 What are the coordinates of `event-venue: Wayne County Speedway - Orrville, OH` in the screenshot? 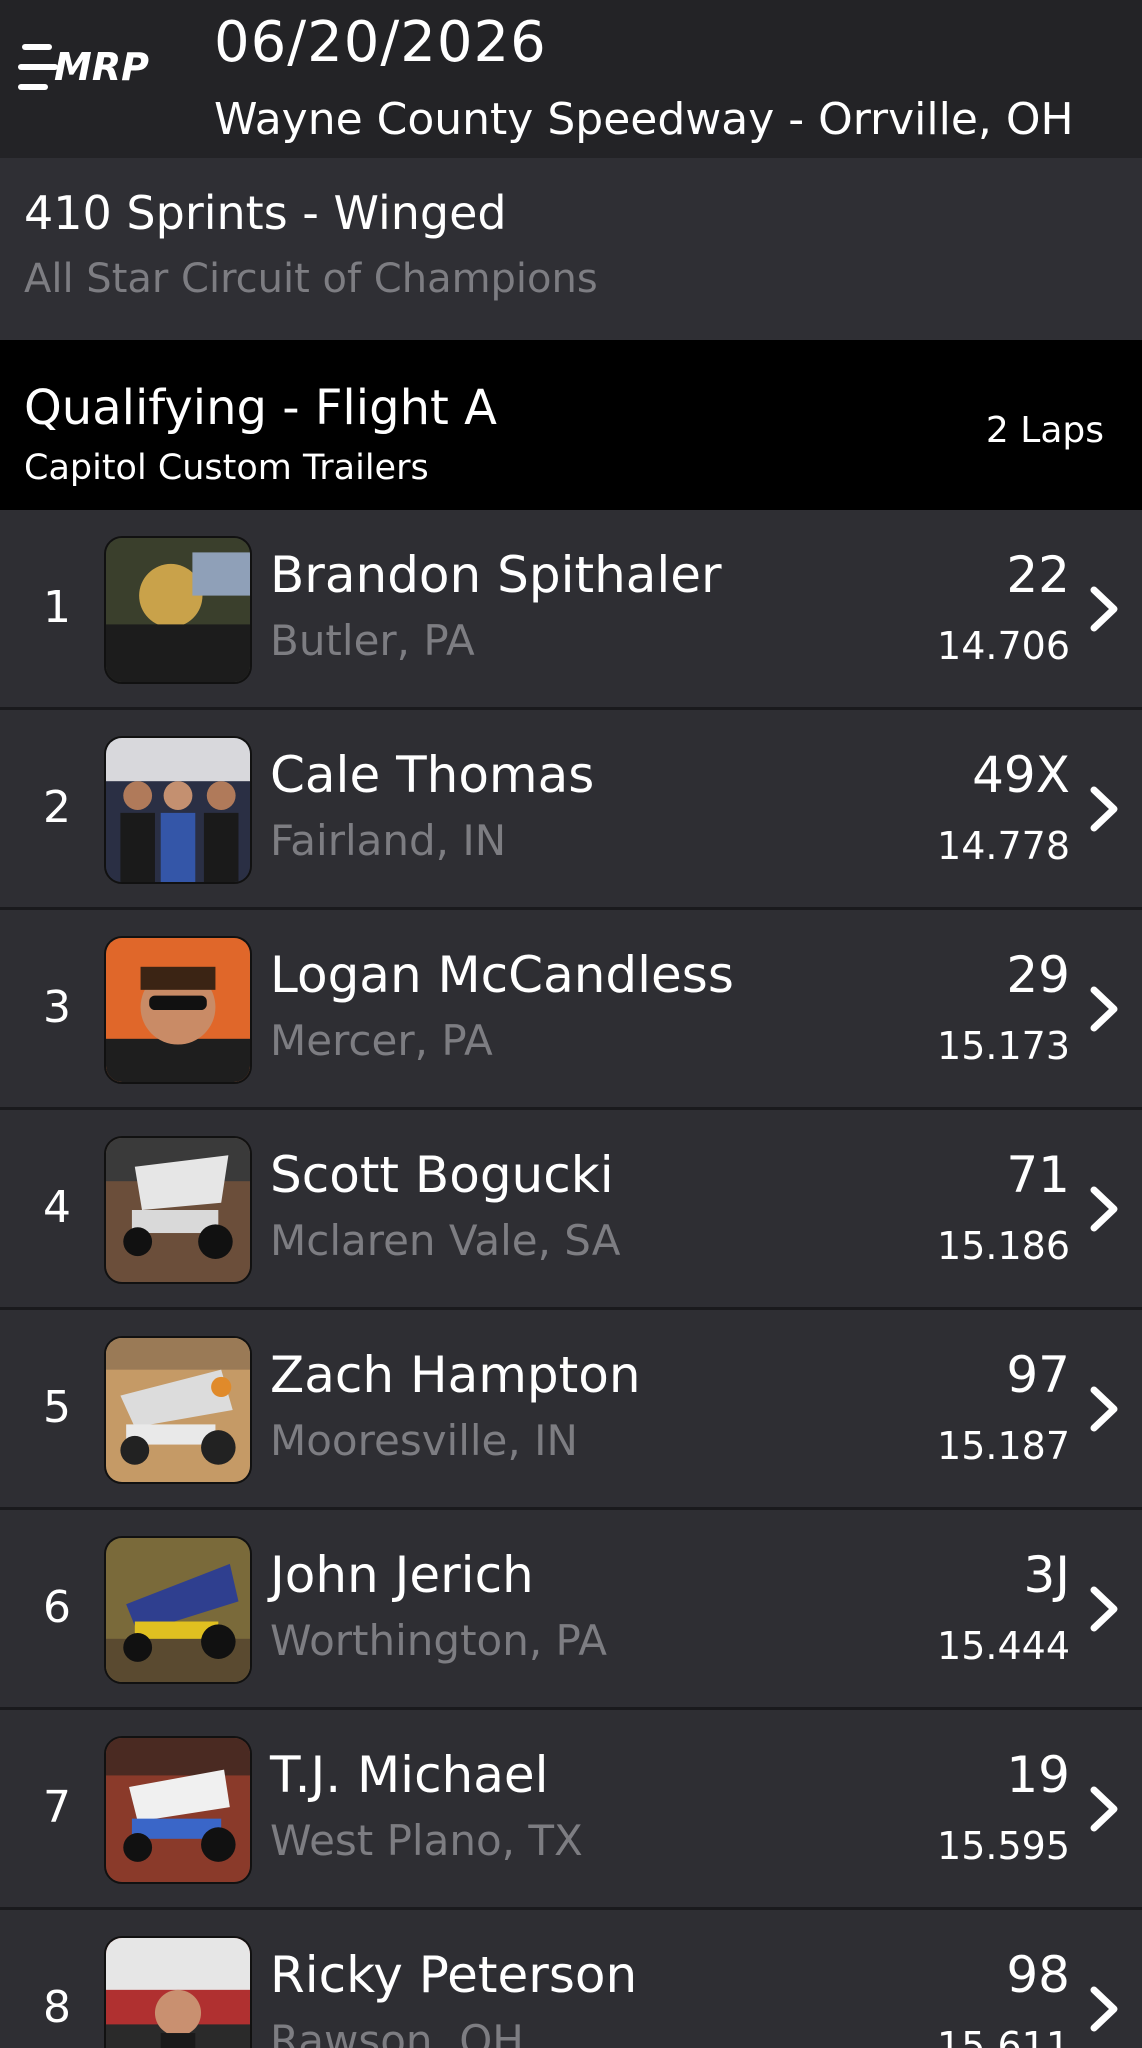 It's located at (644, 119).